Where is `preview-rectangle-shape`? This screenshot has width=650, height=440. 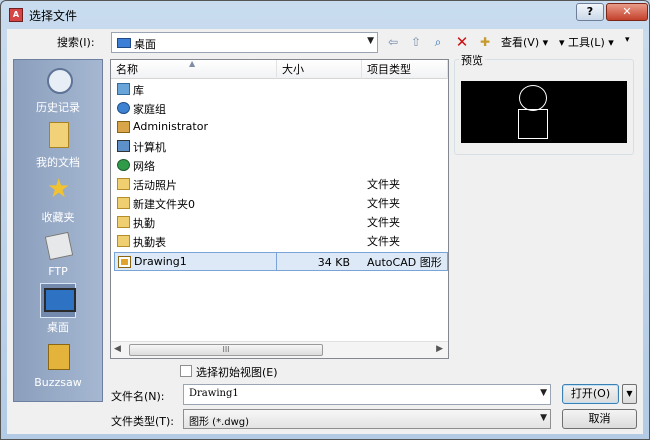 preview-rectangle-shape is located at coordinates (533, 124).